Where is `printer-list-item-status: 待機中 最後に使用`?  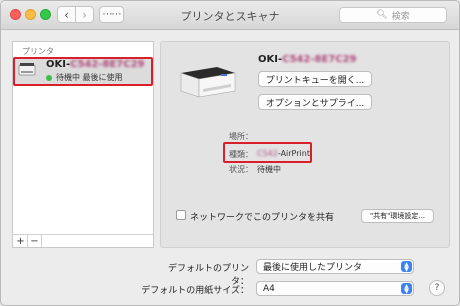
printer-list-item-status: 待機中 最後に使用 is located at coordinates (84, 77).